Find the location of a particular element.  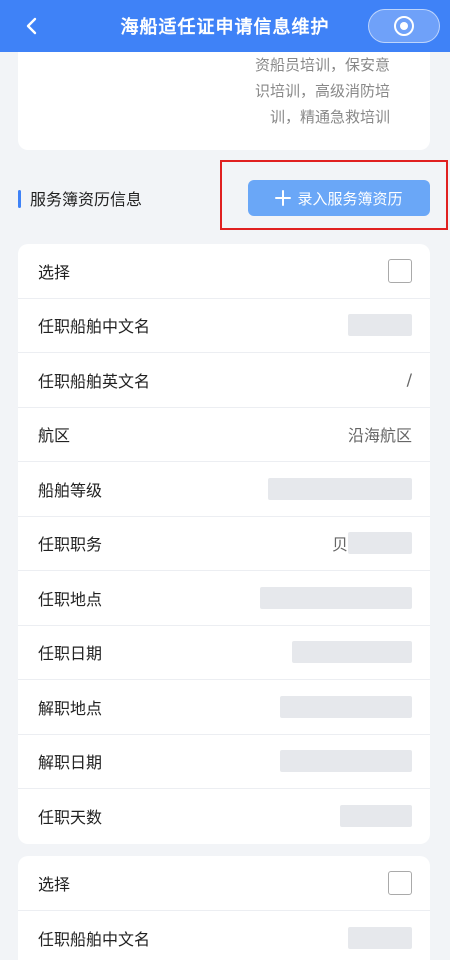

training-line: 训，精通急救培训 is located at coordinates (329, 117).